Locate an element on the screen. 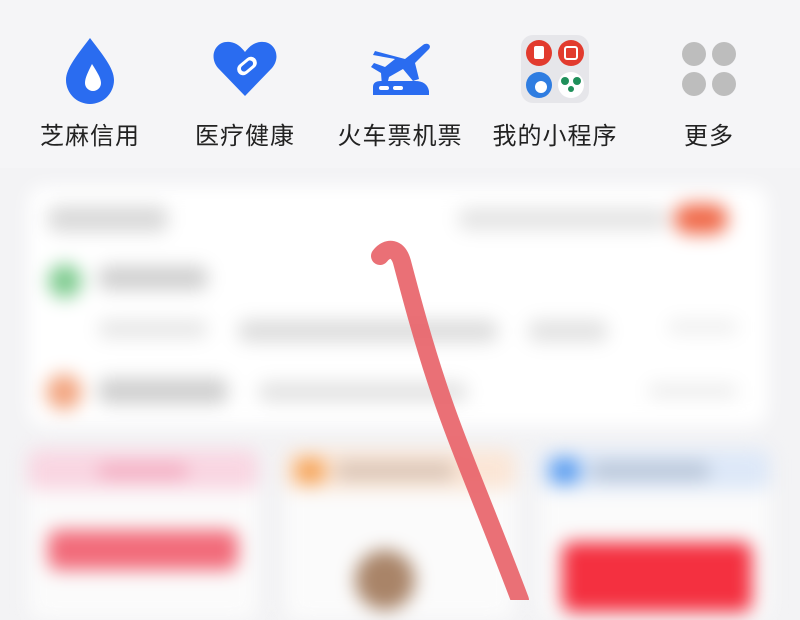  quick-entry-train-plane: 火车票机票 is located at coordinates (400, 94).